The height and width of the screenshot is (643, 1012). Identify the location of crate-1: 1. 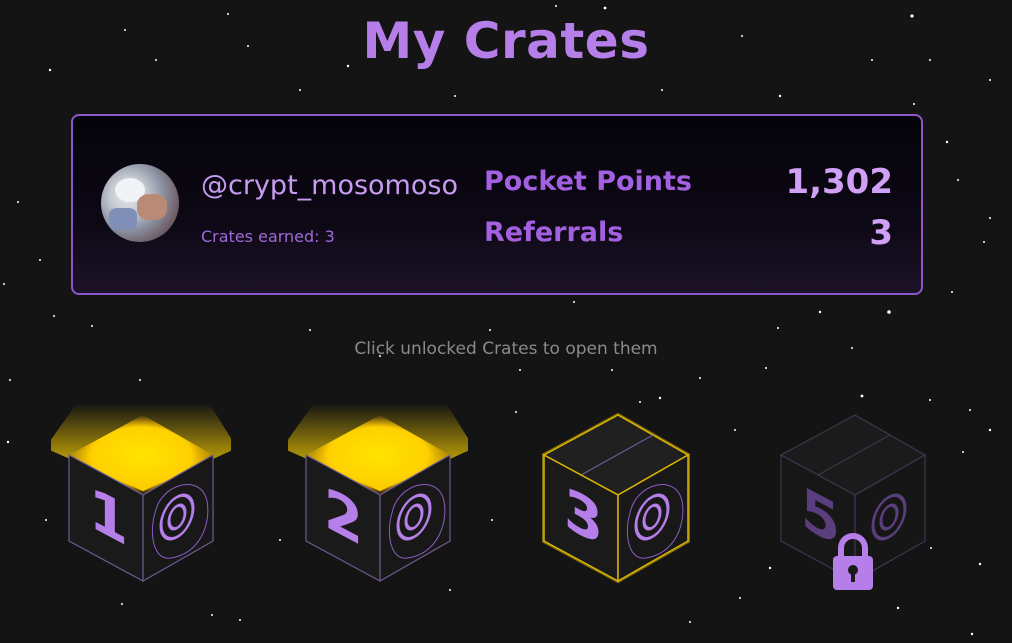
(141, 493).